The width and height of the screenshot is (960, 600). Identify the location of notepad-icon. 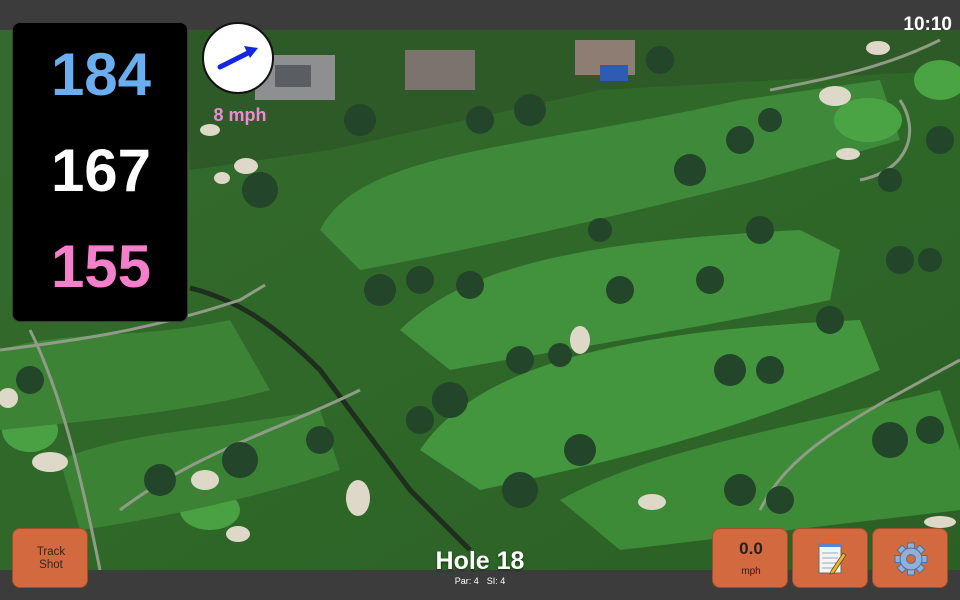
(832, 559).